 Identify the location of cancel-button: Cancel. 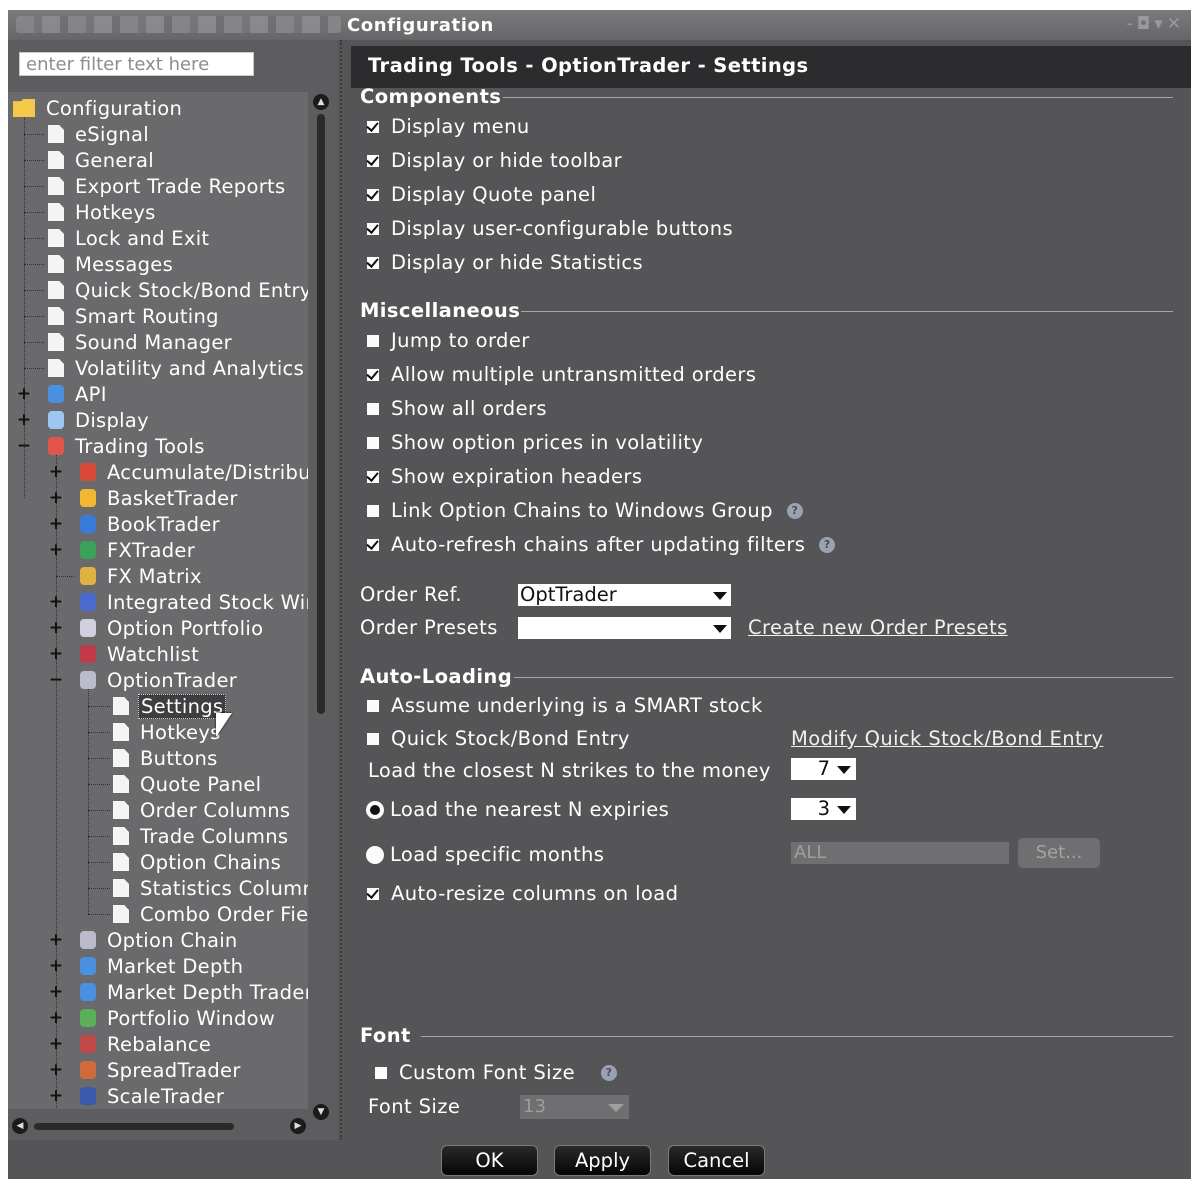
(716, 1160).